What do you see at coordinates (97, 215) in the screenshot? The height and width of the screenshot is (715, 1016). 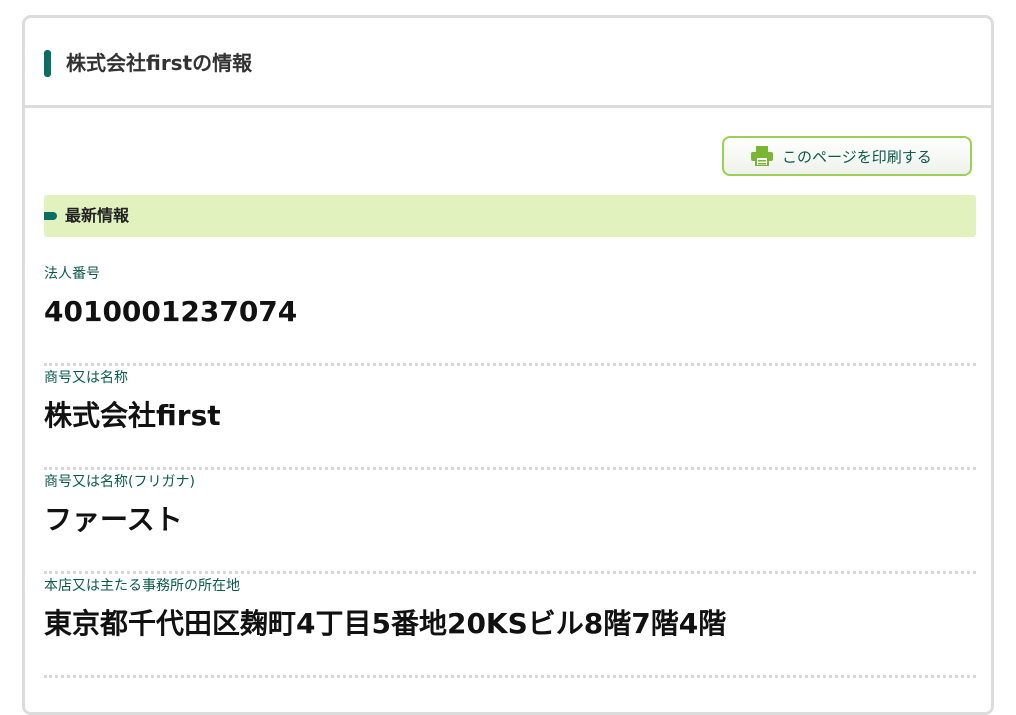 I see `section-title: 最新情報` at bounding box center [97, 215].